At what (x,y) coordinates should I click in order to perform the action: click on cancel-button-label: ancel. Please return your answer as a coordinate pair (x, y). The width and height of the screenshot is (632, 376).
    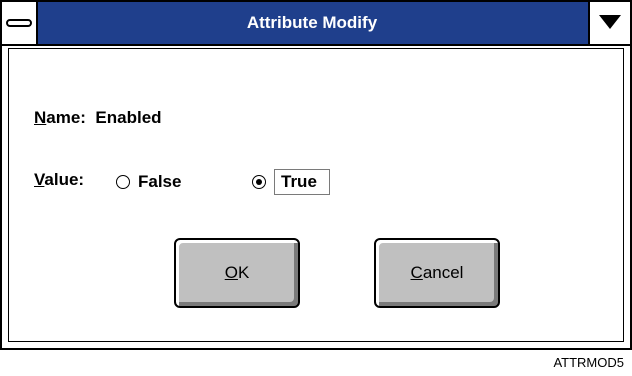
    Looking at the image, I should click on (443, 272).